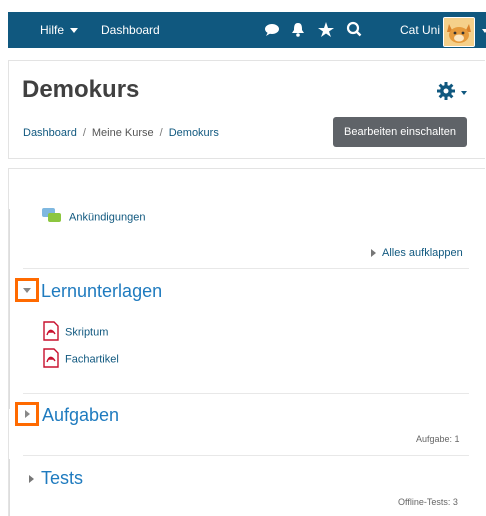 The width and height of the screenshot is (486, 516). What do you see at coordinates (420, 30) in the screenshot?
I see `user-name: Cat Uni` at bounding box center [420, 30].